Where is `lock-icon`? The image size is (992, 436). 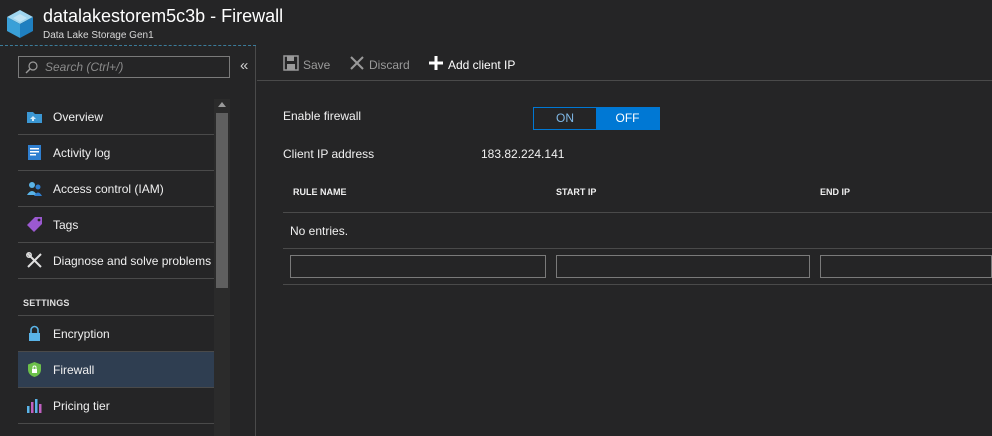 lock-icon is located at coordinates (34, 333).